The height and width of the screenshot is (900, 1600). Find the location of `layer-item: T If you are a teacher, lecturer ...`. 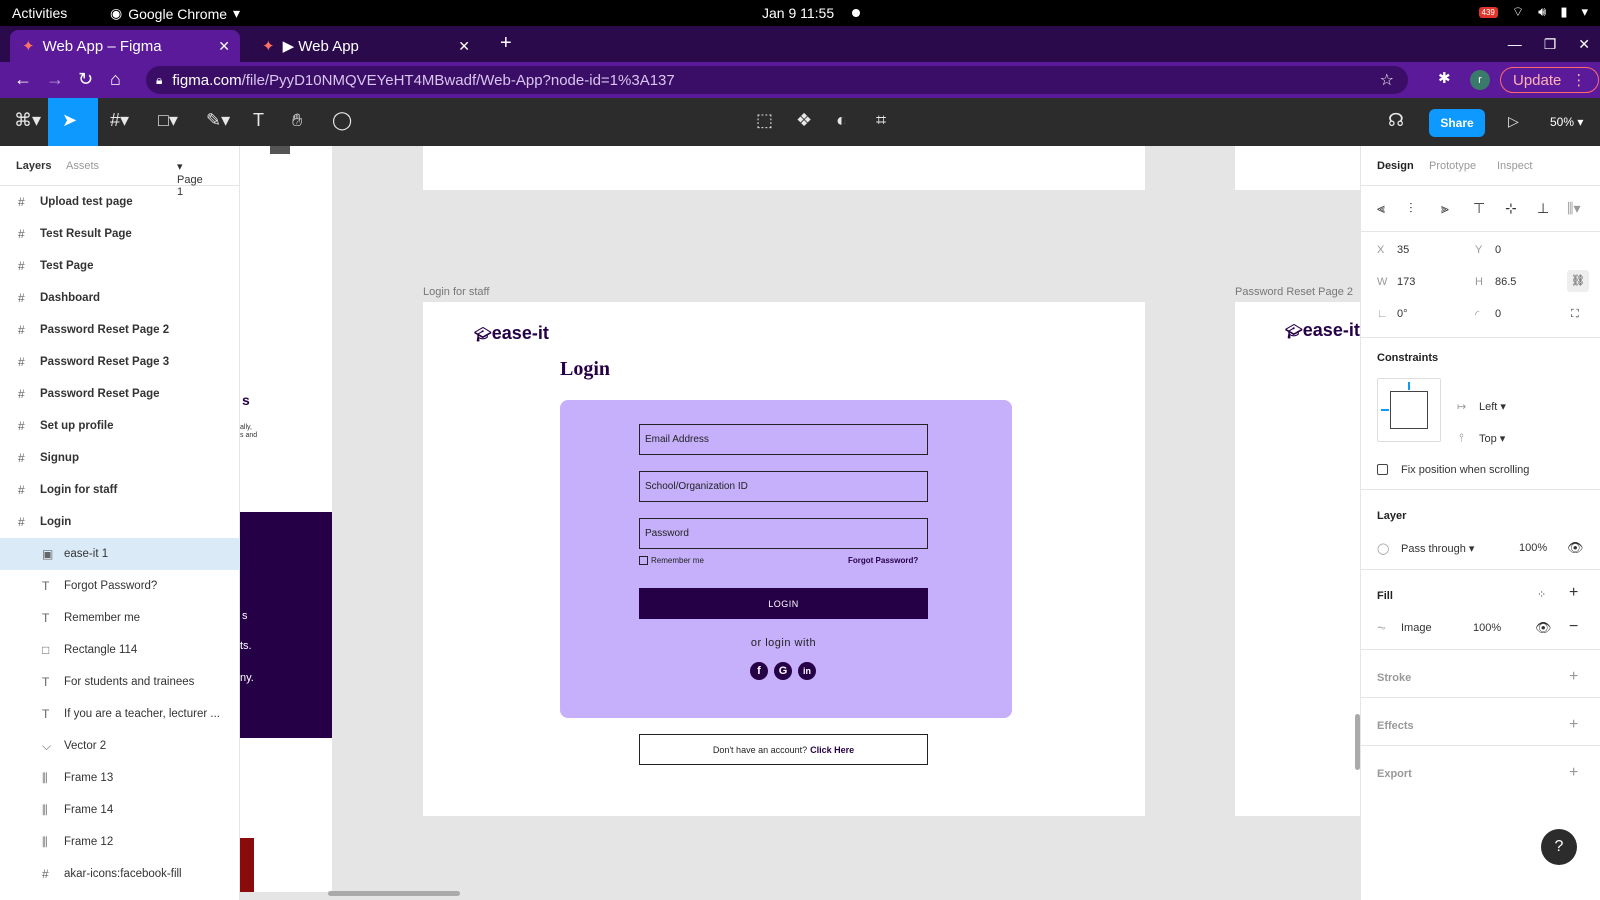

layer-item: T If you are a teacher, lecturer ... is located at coordinates (120, 714).